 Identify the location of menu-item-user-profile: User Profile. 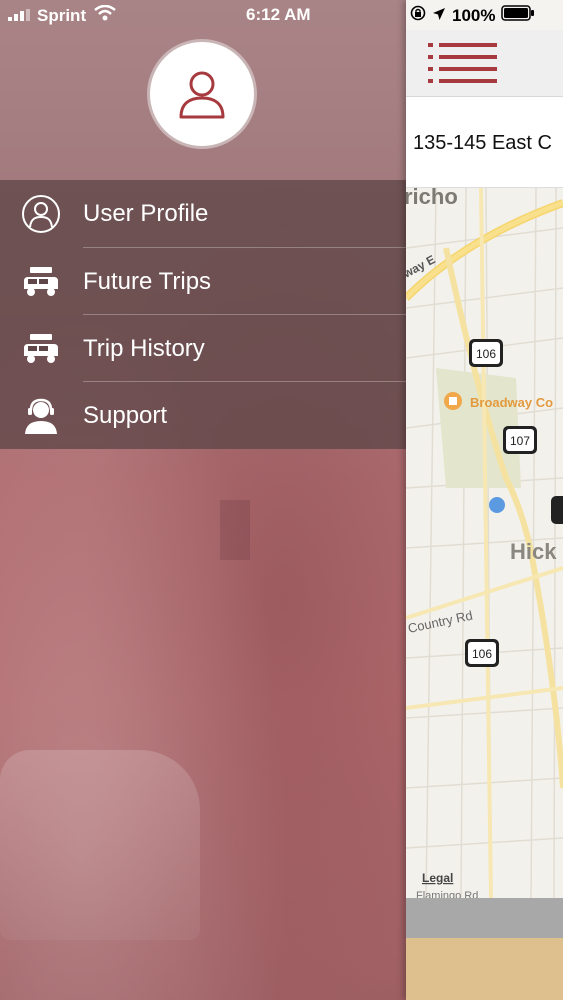
(203, 213).